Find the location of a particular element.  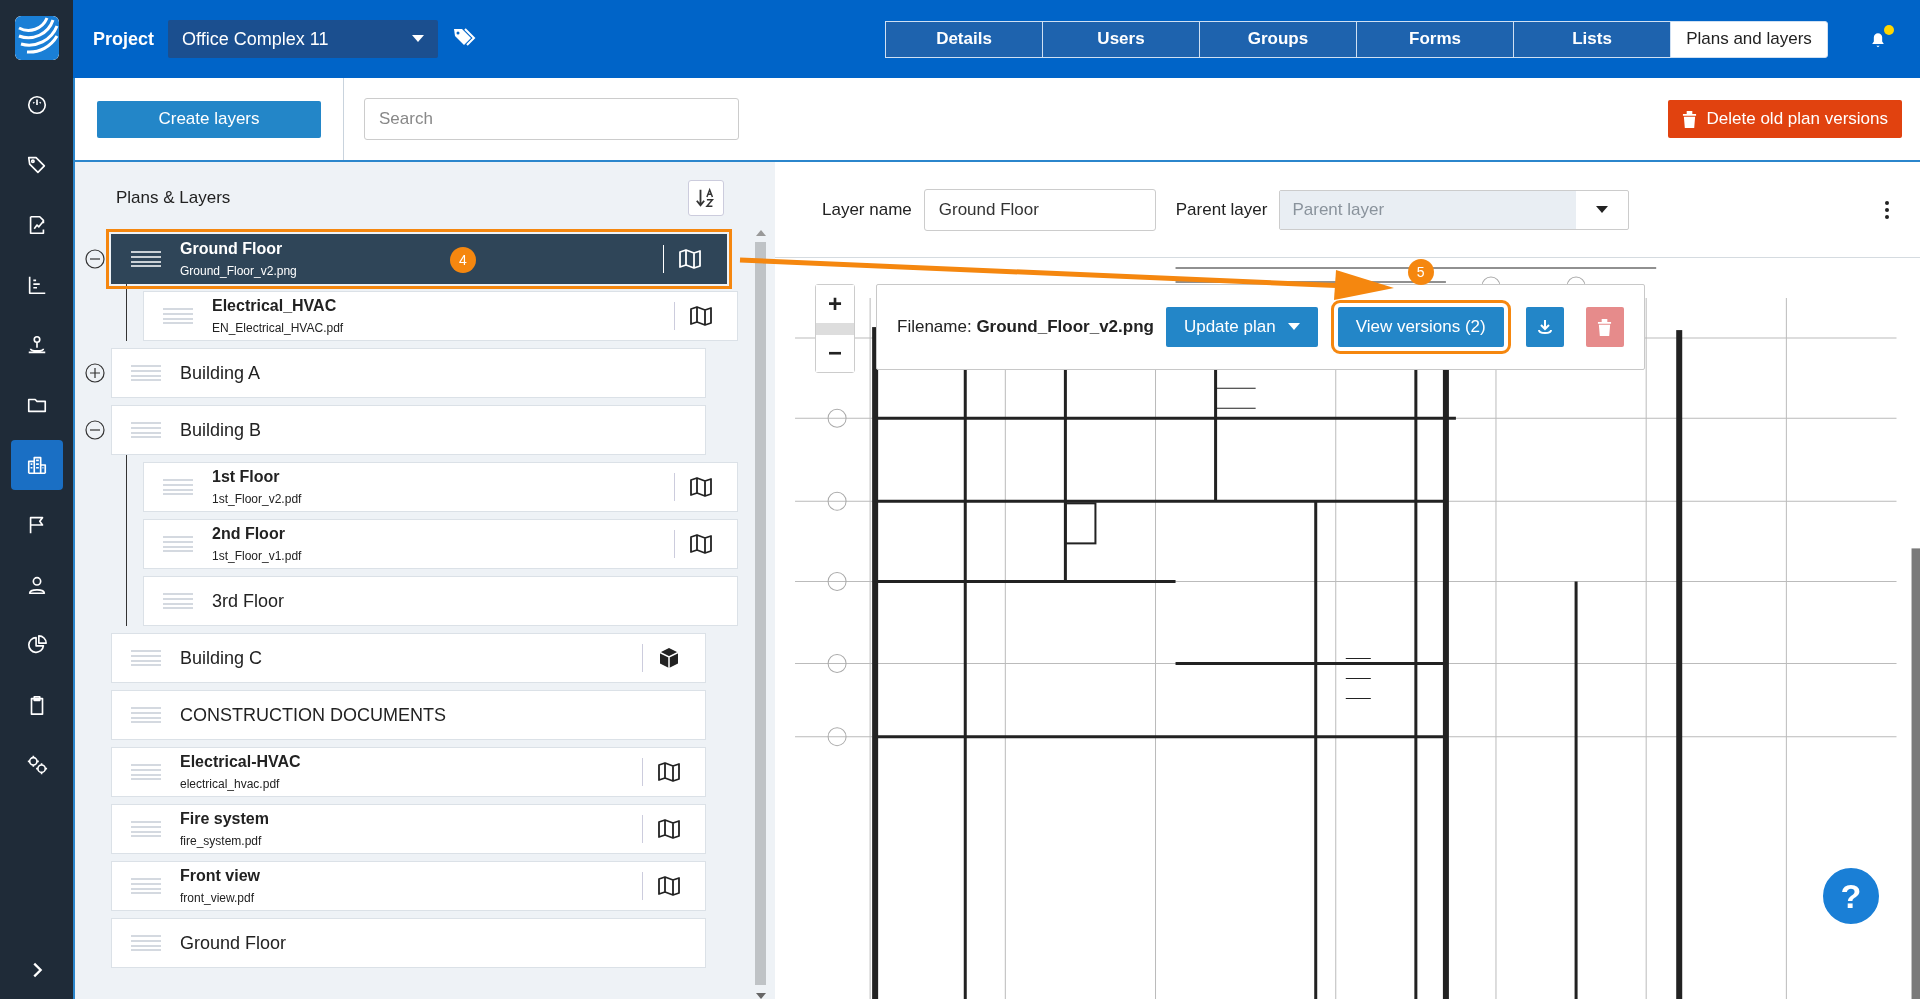

create-layers-button: Create layers is located at coordinates (209, 119).